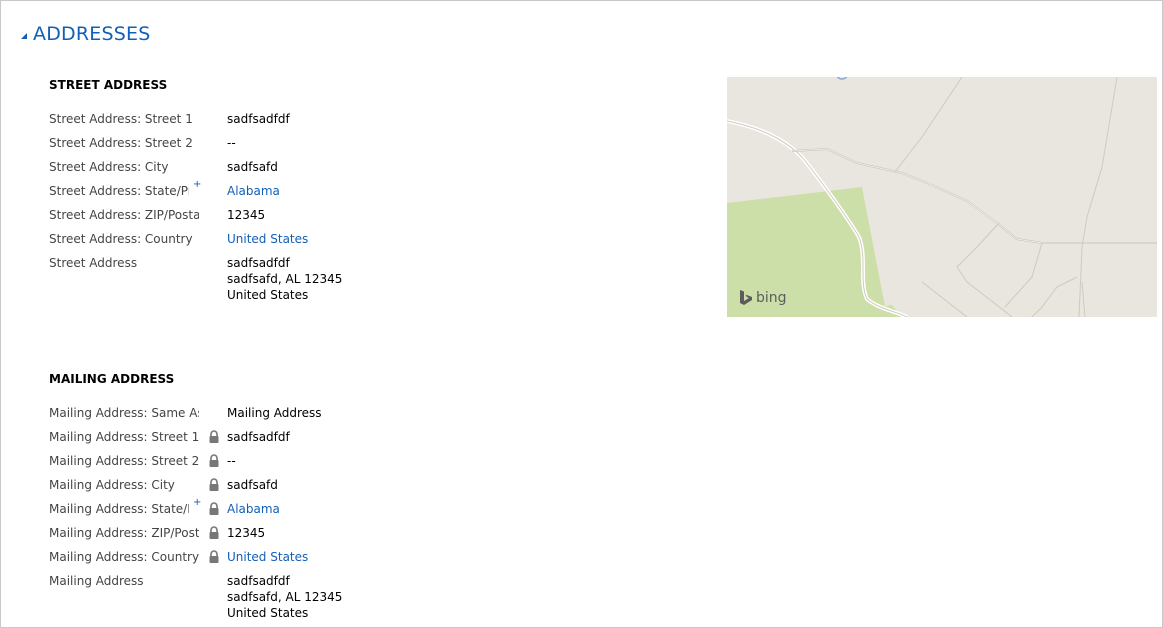 The width and height of the screenshot is (1163, 628). I want to click on mailing-street-1-row: Mailing Address: Street 1 sadfsadfdf, so click(249, 439).